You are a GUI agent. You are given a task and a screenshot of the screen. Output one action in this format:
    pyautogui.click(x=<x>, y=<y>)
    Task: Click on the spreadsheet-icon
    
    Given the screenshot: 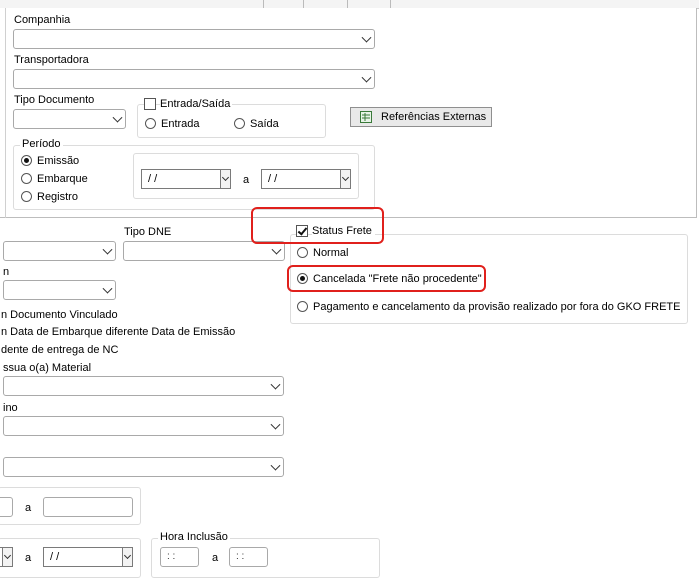 What is the action you would take?
    pyautogui.click(x=366, y=117)
    